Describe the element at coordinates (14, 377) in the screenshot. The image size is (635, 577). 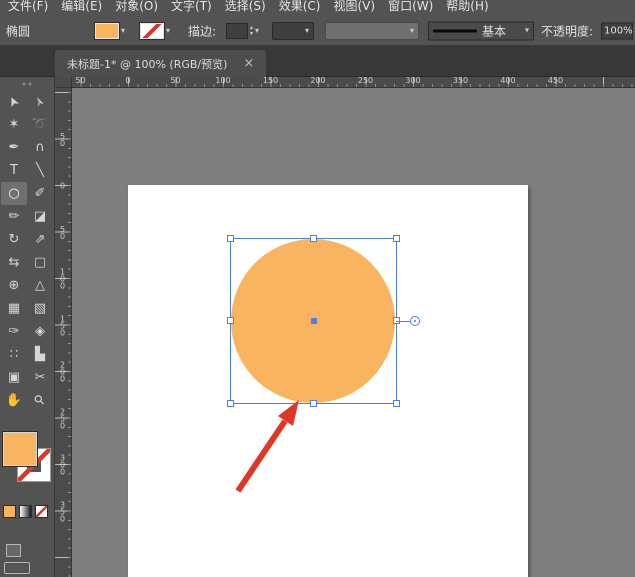
I see `artboard-tool: ▣` at that location.